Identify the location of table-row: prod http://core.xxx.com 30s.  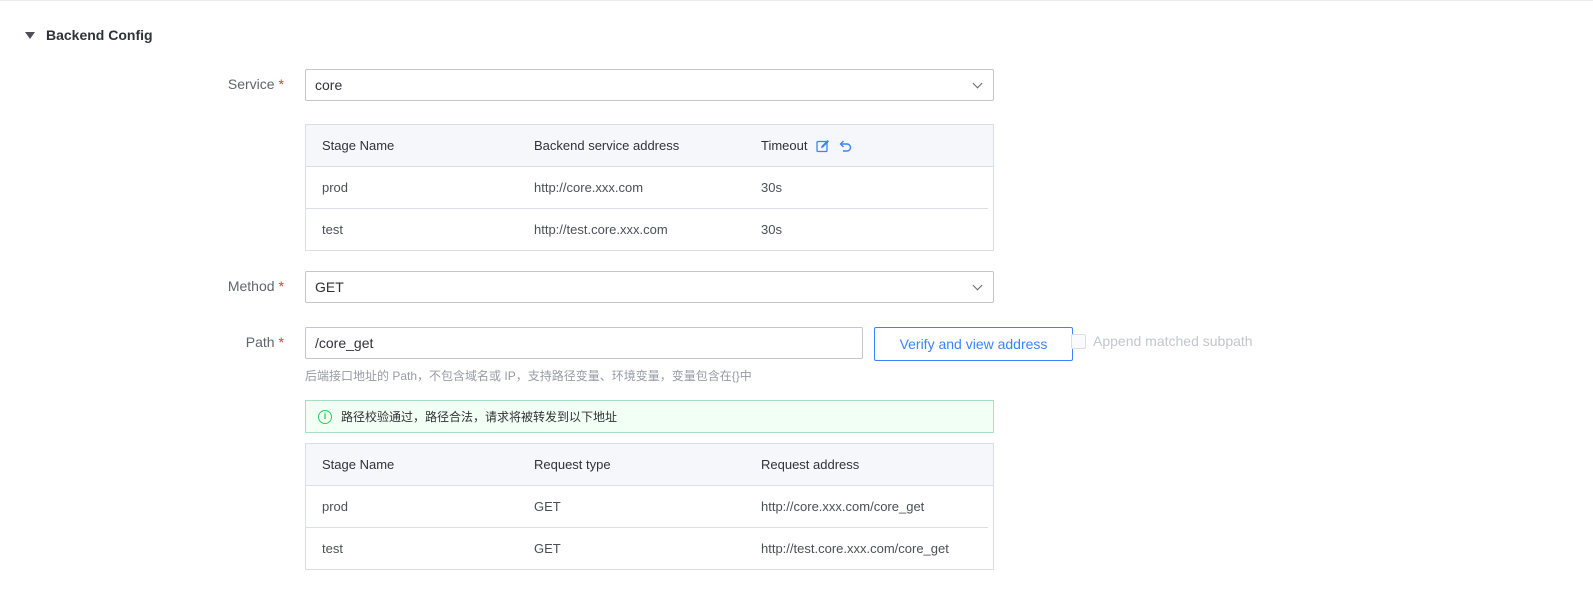
(647, 188).